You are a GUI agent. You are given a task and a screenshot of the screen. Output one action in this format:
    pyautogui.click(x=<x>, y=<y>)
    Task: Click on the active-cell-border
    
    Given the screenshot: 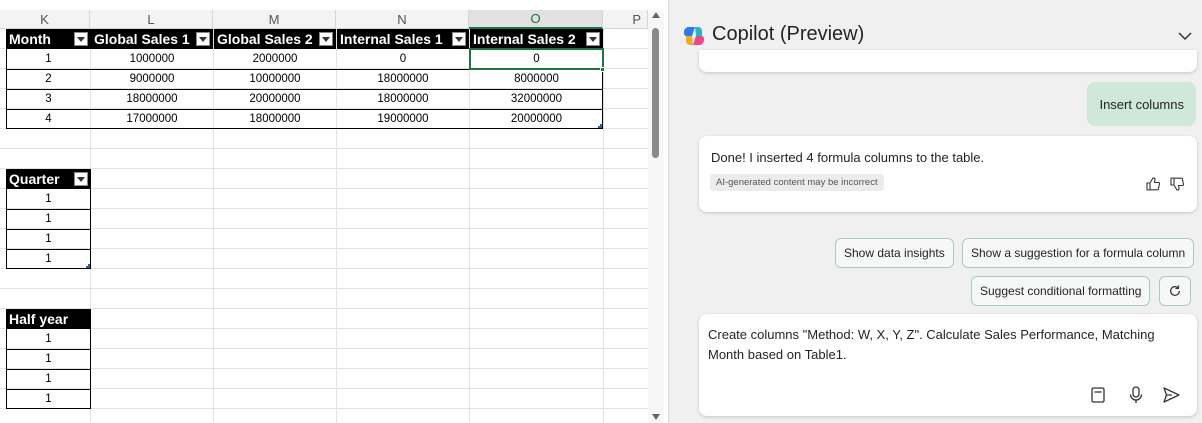 What is the action you would take?
    pyautogui.click(x=536, y=59)
    